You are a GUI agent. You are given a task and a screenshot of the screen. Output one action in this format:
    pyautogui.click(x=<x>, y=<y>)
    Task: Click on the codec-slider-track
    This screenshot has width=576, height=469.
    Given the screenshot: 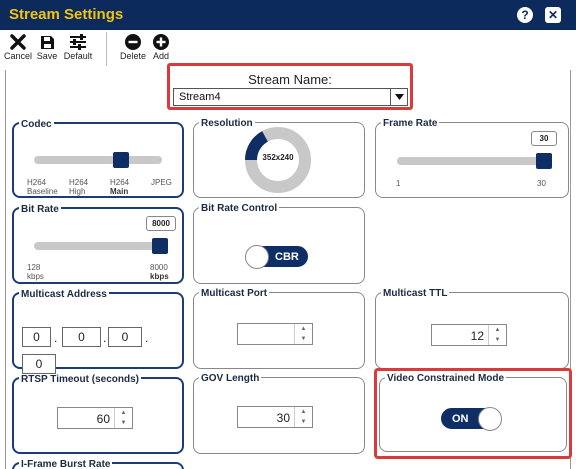 What is the action you would take?
    pyautogui.click(x=98, y=160)
    